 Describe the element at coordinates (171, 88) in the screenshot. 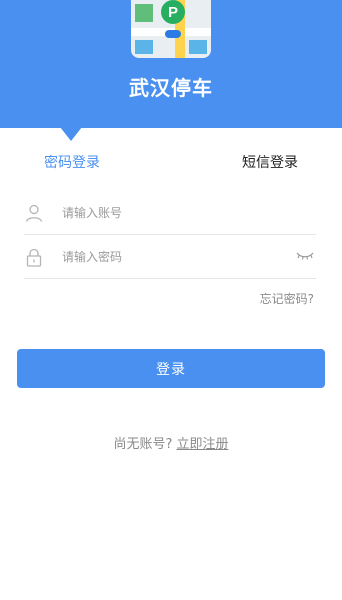

I see `app-title: 武汉停车` at that location.